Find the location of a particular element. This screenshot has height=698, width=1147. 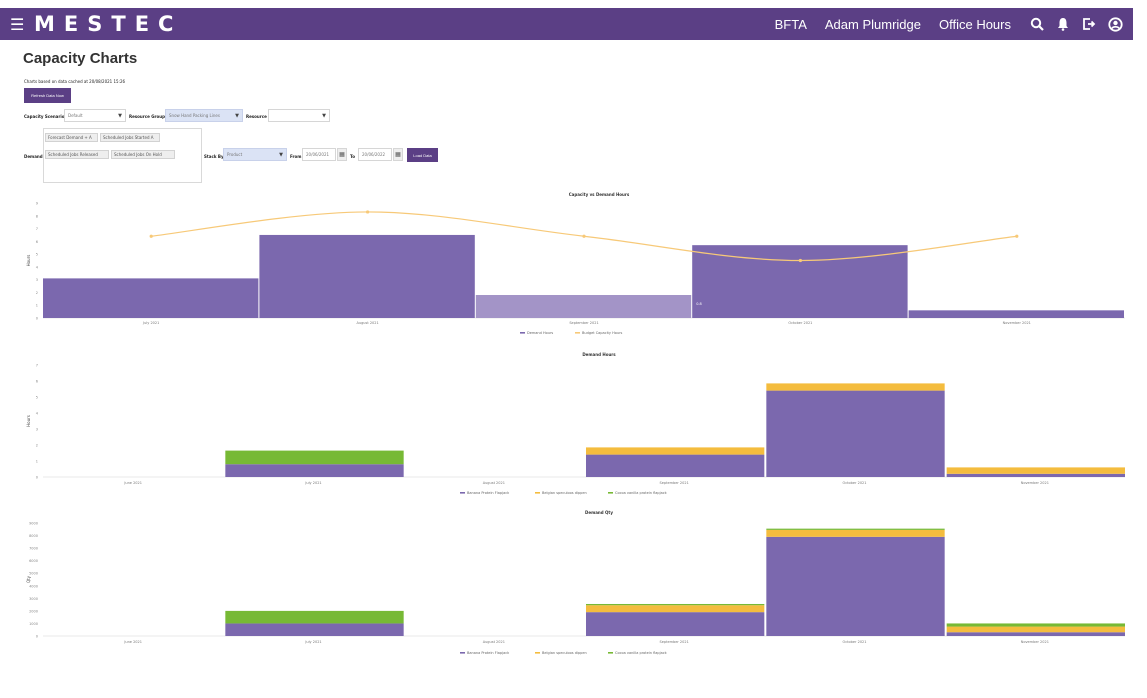

demand-chip: Scheduled Jobs Released is located at coordinates (77, 154).